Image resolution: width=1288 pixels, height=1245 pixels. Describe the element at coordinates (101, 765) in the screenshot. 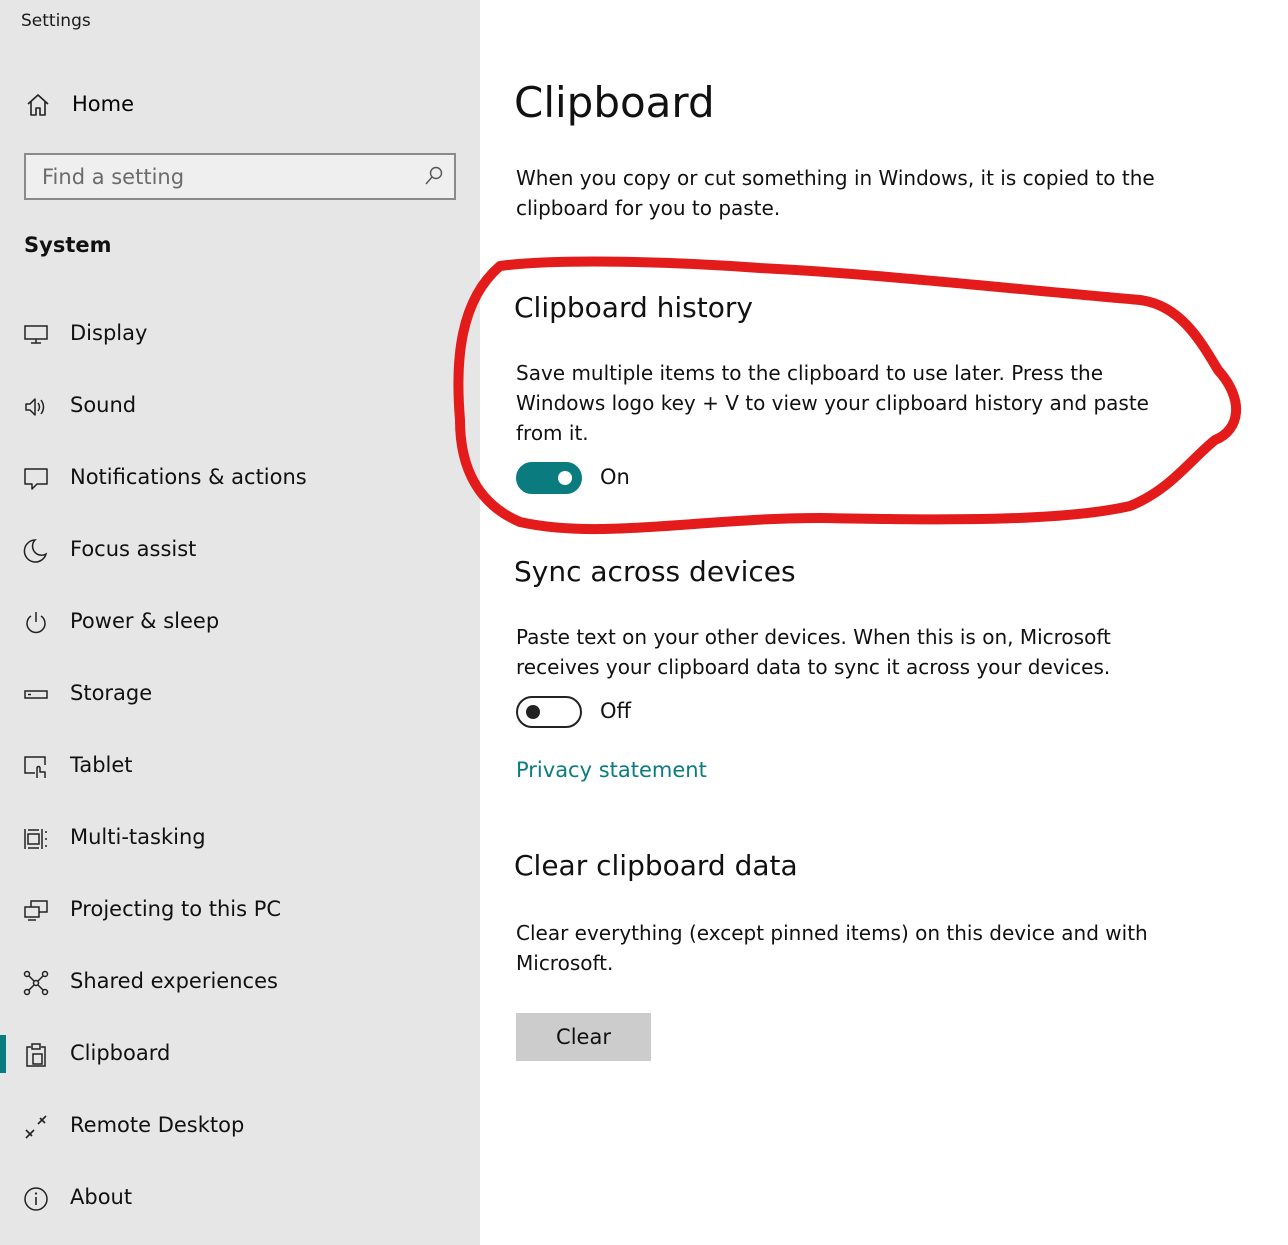

I see `sidebar-item-label: Tablet` at that location.